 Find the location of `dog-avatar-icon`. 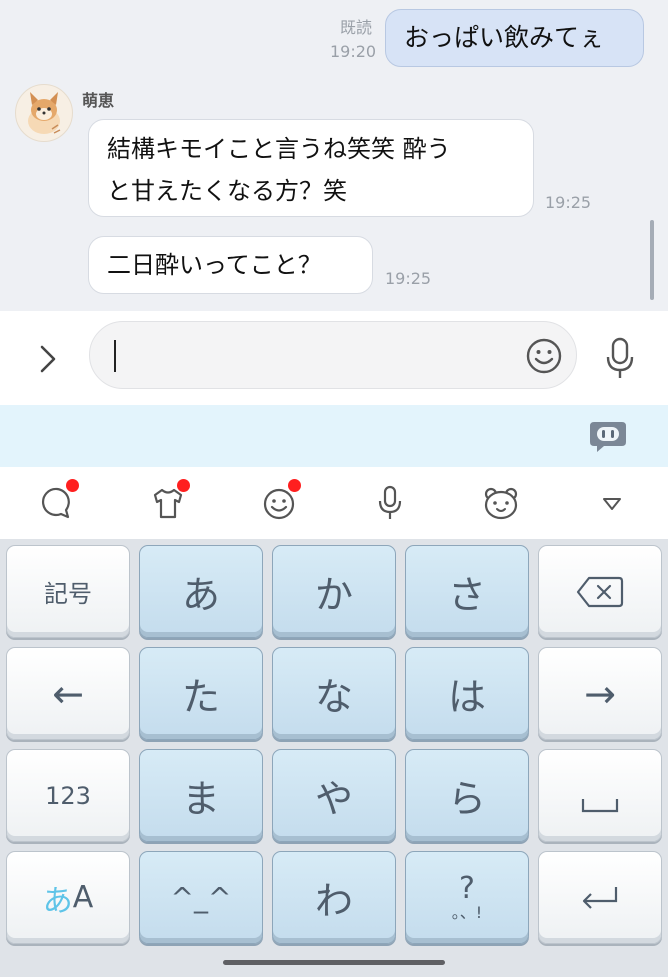

dog-avatar-icon is located at coordinates (44, 113).